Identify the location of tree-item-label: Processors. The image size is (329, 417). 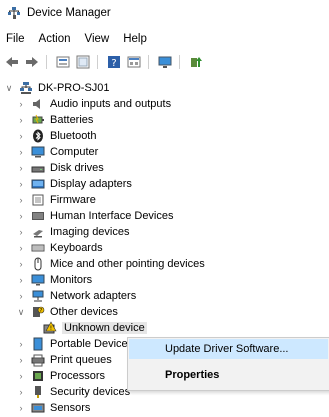
(78, 376).